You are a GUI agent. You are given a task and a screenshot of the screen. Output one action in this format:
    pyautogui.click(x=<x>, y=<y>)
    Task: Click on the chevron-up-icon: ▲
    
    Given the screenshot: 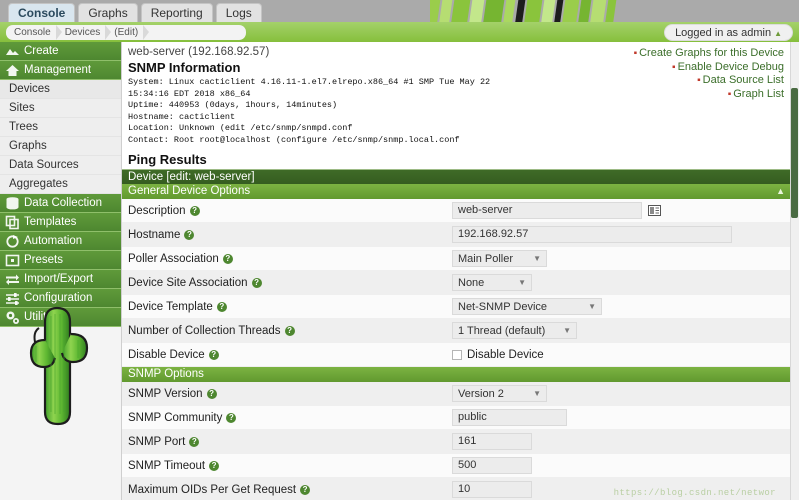 What is the action you would take?
    pyautogui.click(x=778, y=33)
    